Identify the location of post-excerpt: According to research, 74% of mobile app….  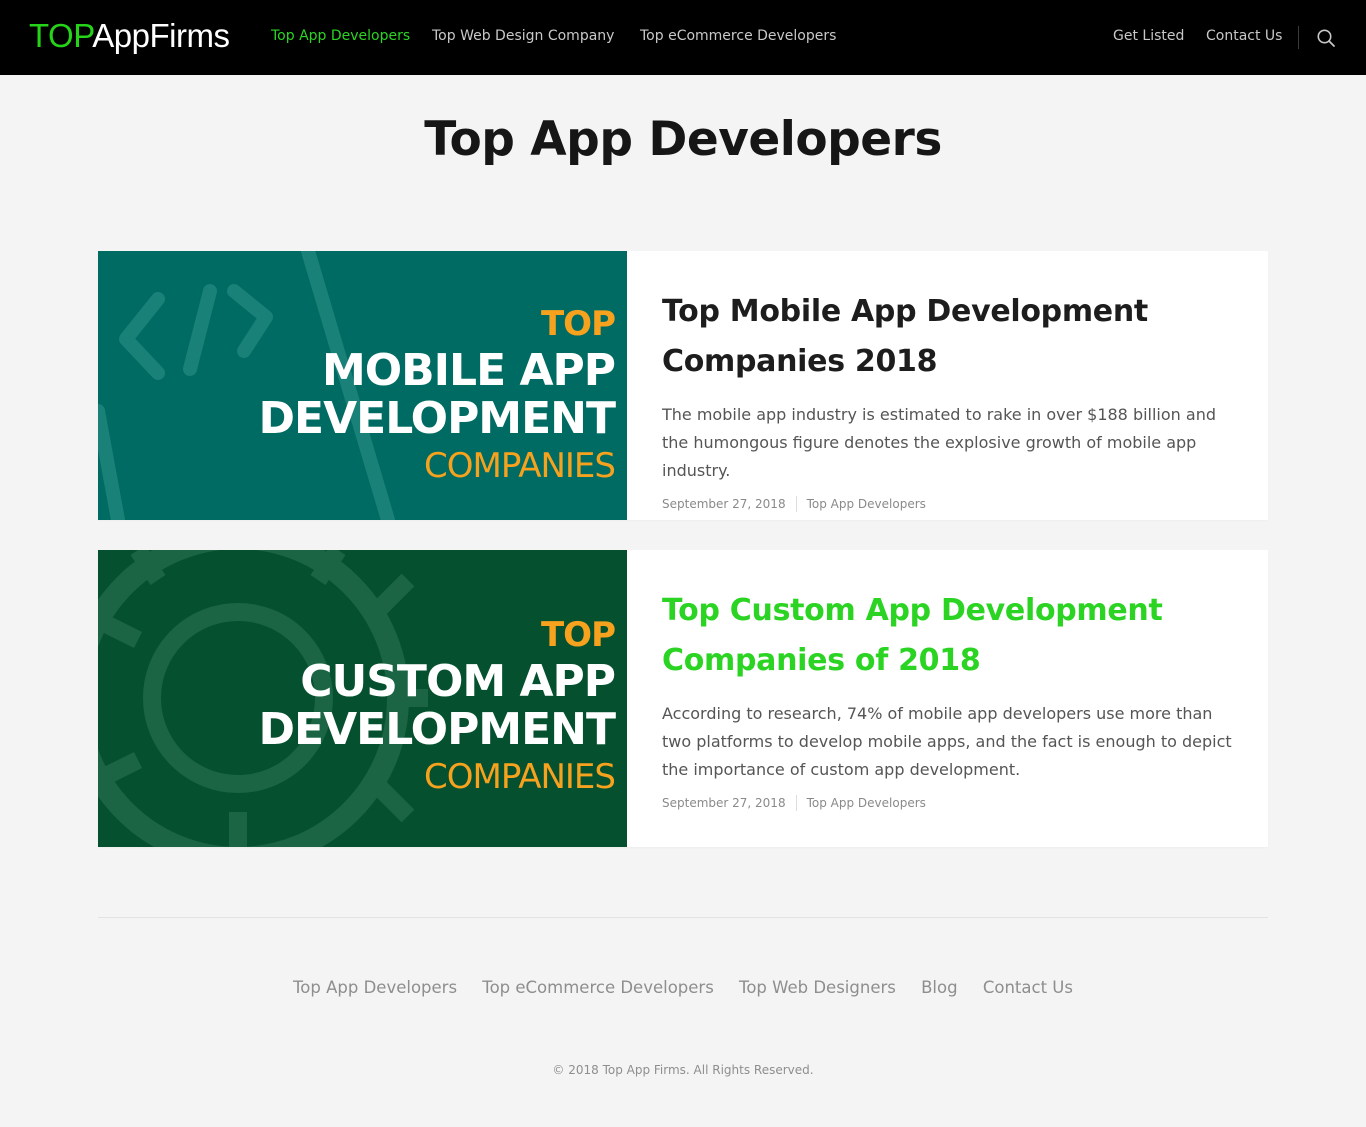
(947, 741).